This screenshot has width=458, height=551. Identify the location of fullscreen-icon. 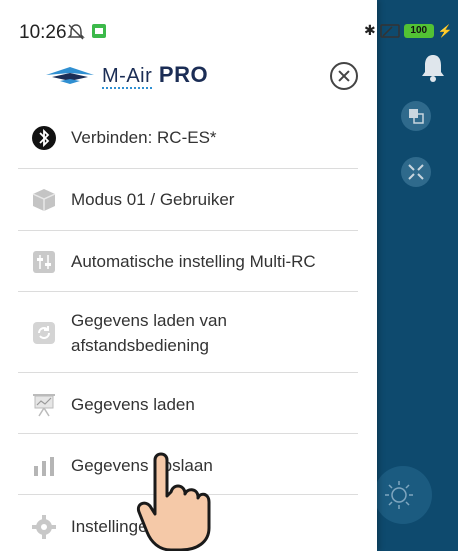
(416, 172).